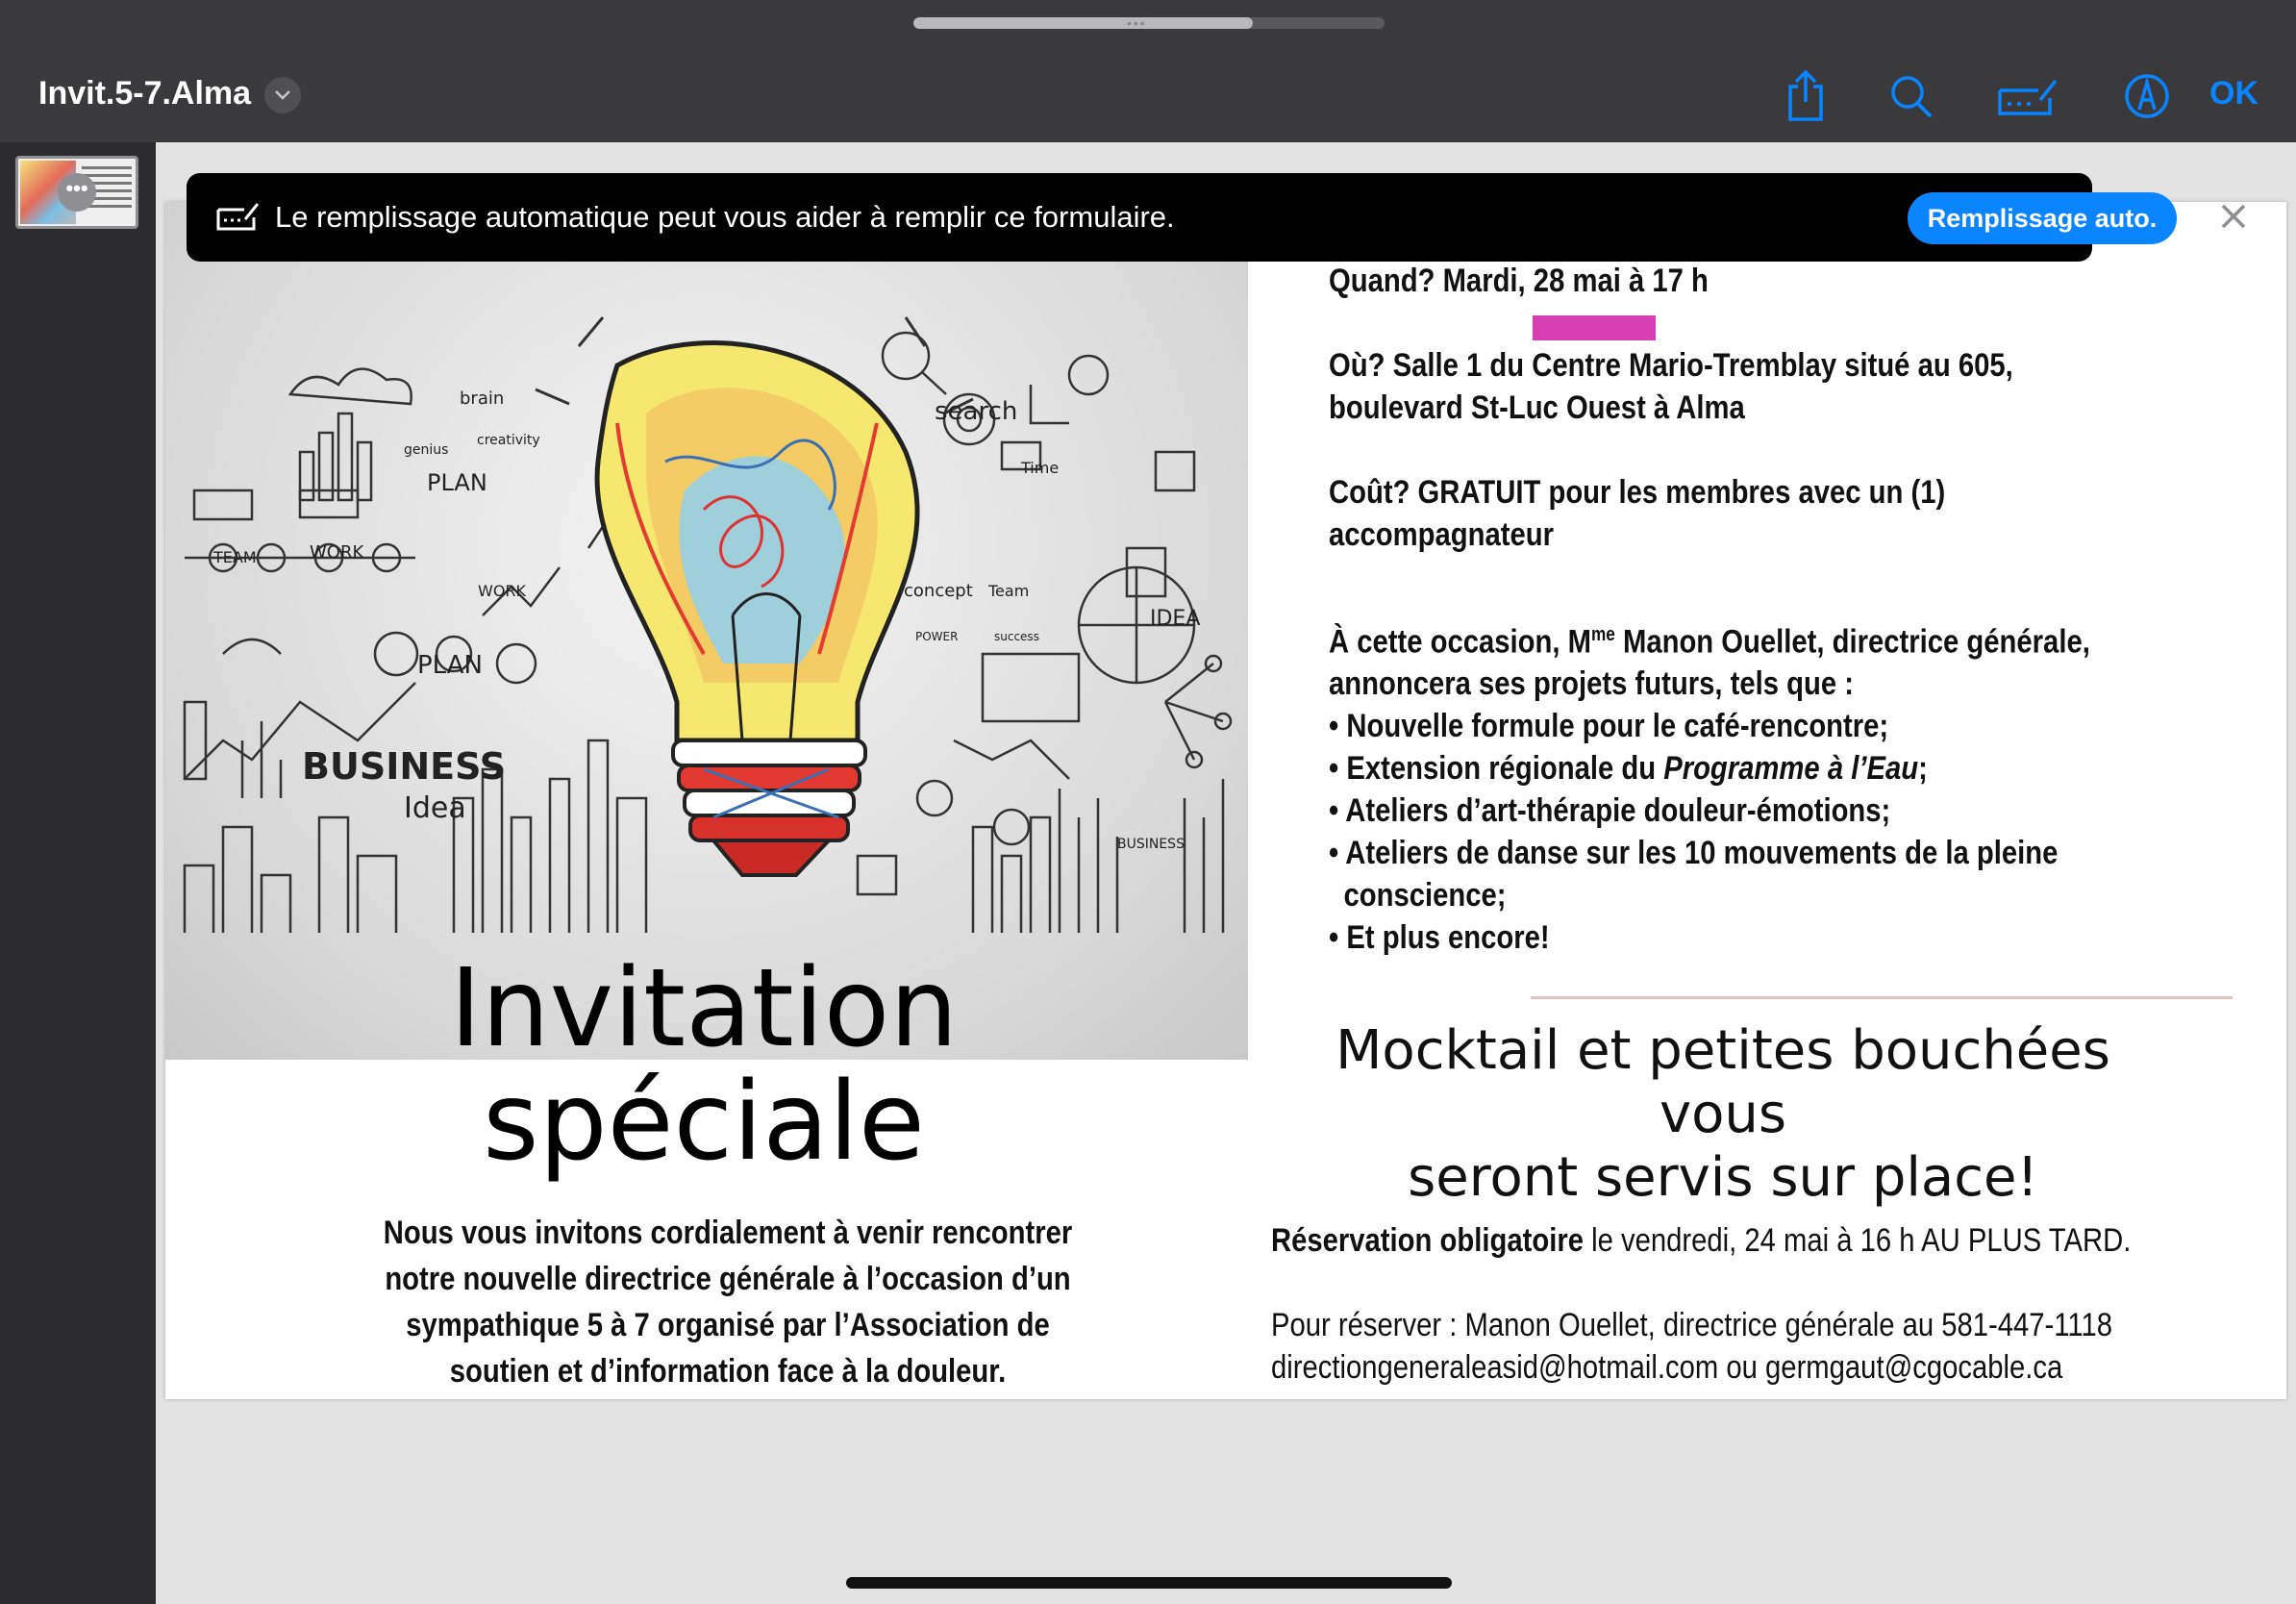  What do you see at coordinates (404, 766) in the screenshot?
I see `hero-word-business: BUSINESS` at bounding box center [404, 766].